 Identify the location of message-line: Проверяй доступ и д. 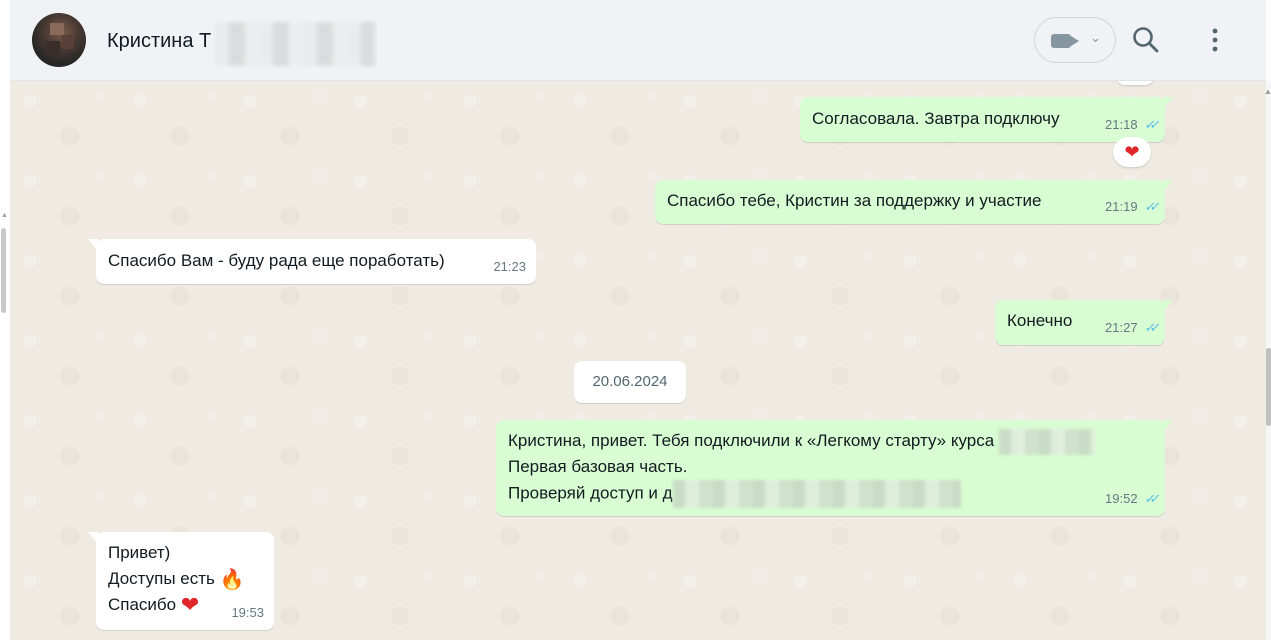
(734, 494).